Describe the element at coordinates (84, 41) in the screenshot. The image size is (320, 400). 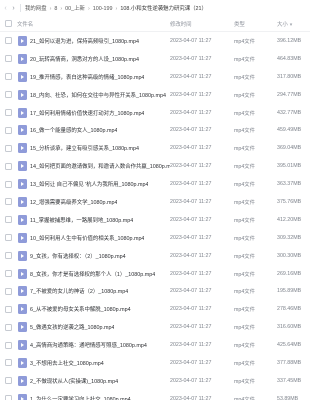
I see `file-name: 21_如何以退为进，保持高频吸引_1080p.mp4` at that location.